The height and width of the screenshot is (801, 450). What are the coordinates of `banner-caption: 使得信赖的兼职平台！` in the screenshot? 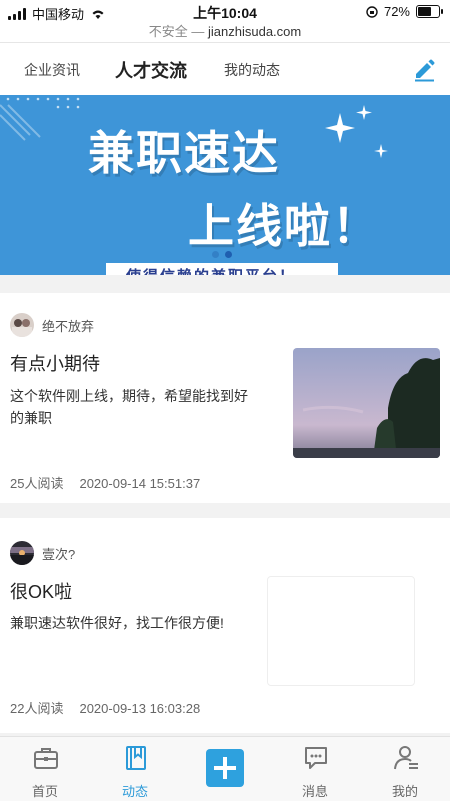 It's located at (222, 269).